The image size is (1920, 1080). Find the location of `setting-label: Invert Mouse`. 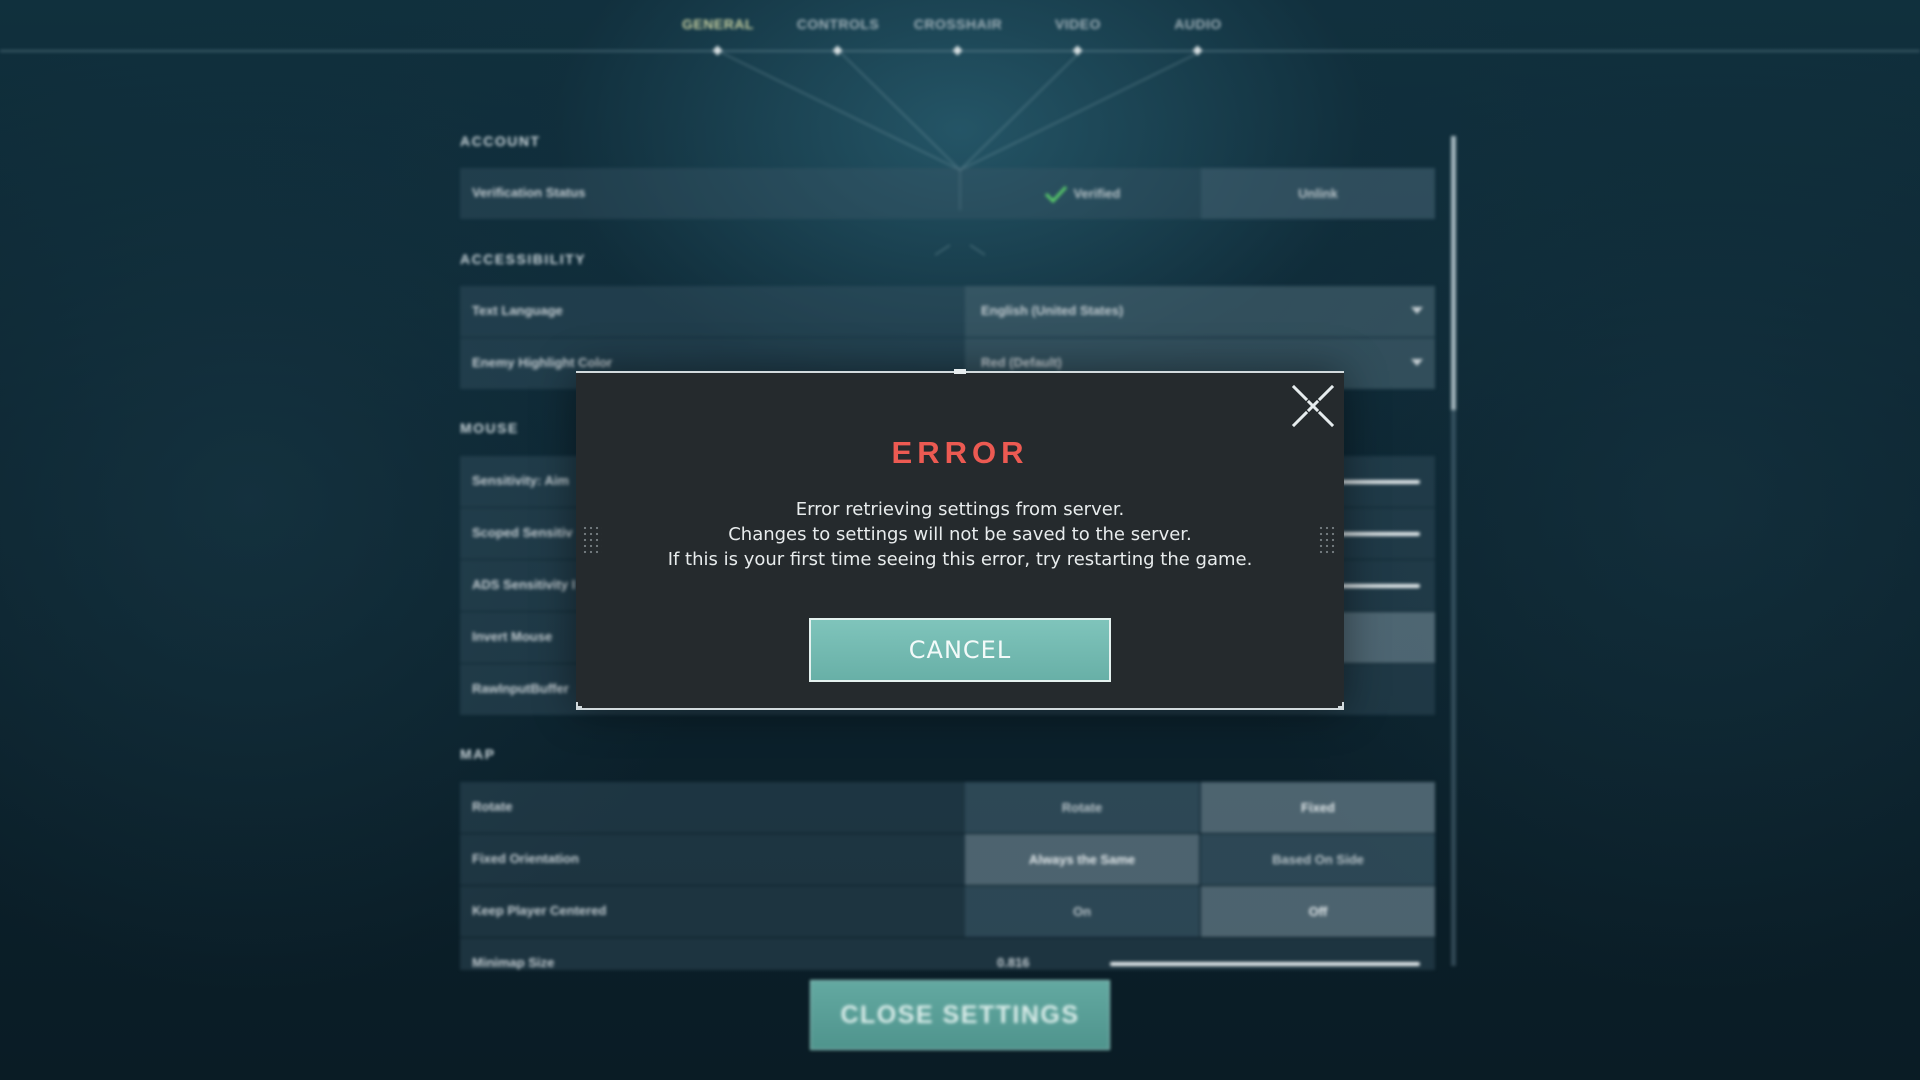

setting-label: Invert Mouse is located at coordinates (512, 636).